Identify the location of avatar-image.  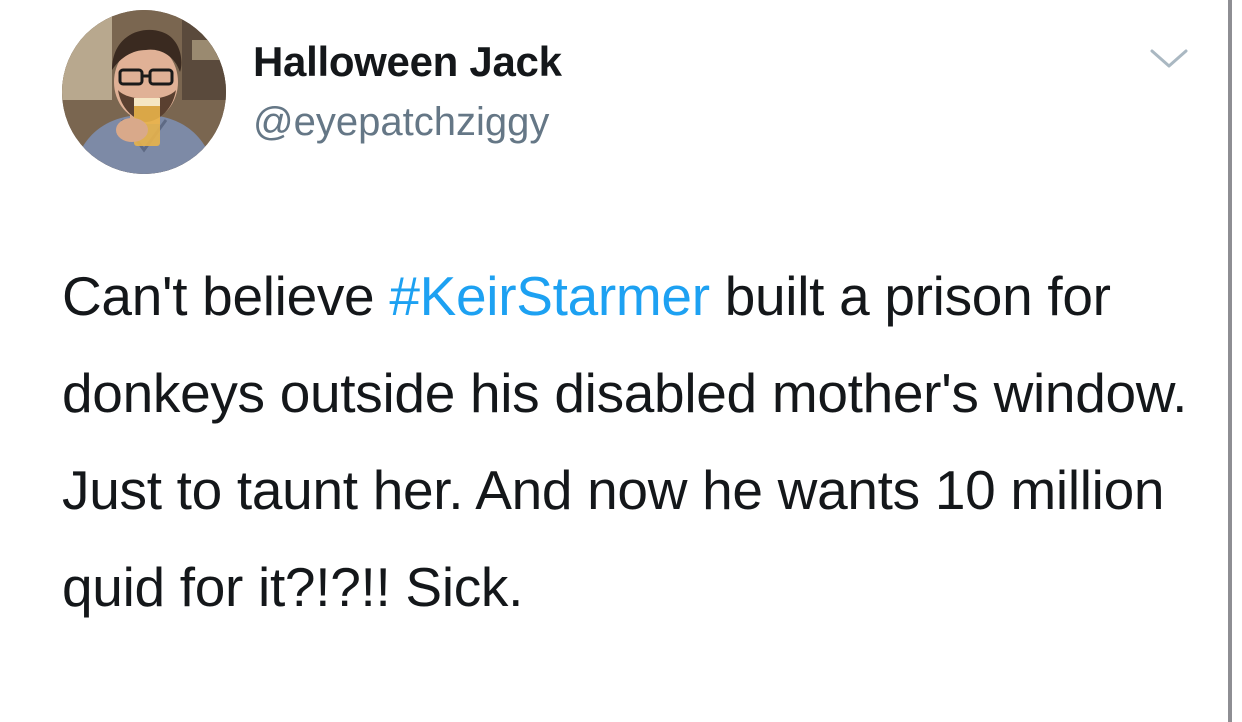
(144, 92).